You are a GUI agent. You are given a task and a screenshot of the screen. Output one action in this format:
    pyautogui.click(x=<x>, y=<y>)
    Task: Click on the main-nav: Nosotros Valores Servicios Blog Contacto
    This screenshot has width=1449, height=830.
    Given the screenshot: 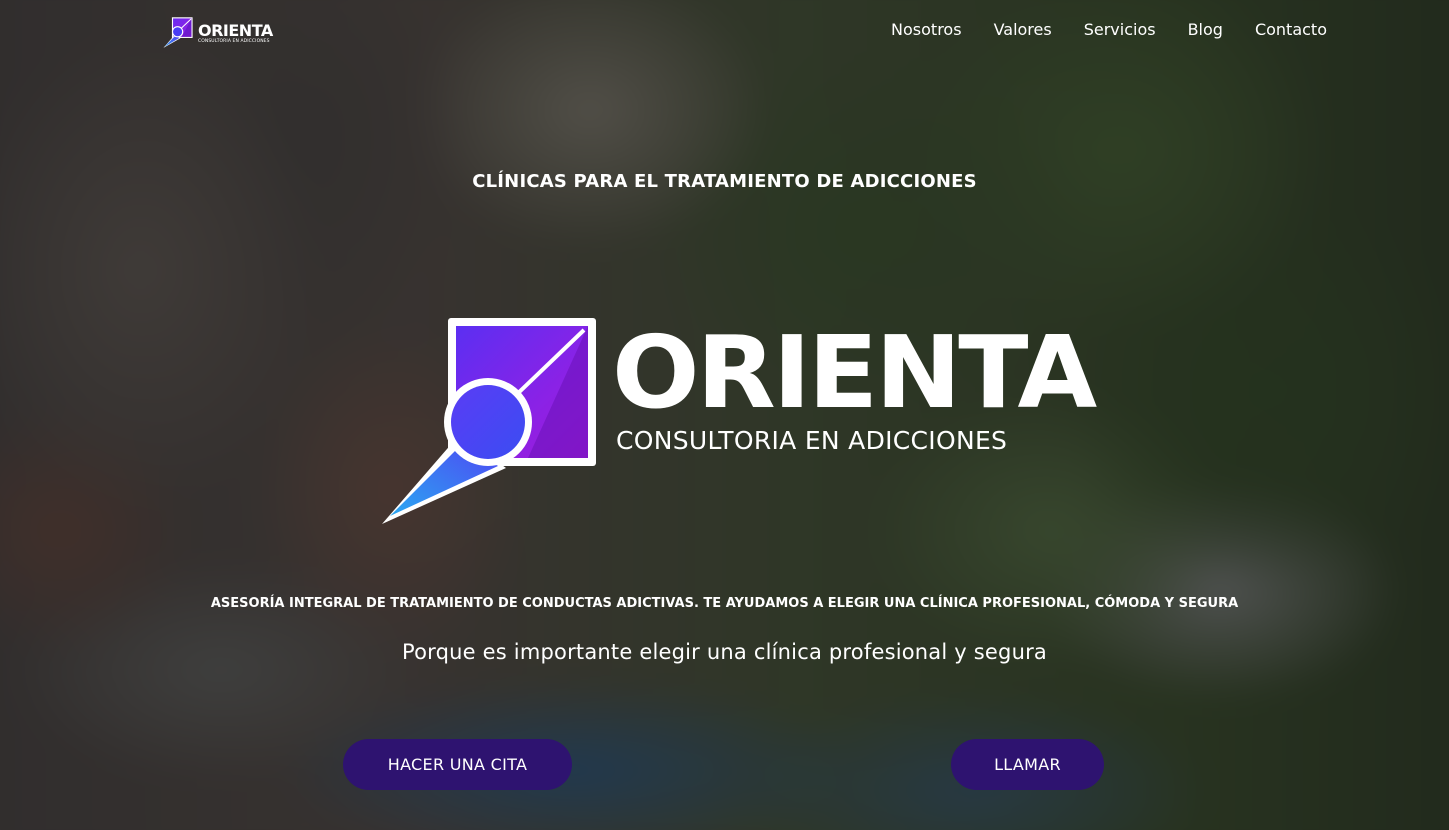 What is the action you would take?
    pyautogui.click(x=1109, y=30)
    